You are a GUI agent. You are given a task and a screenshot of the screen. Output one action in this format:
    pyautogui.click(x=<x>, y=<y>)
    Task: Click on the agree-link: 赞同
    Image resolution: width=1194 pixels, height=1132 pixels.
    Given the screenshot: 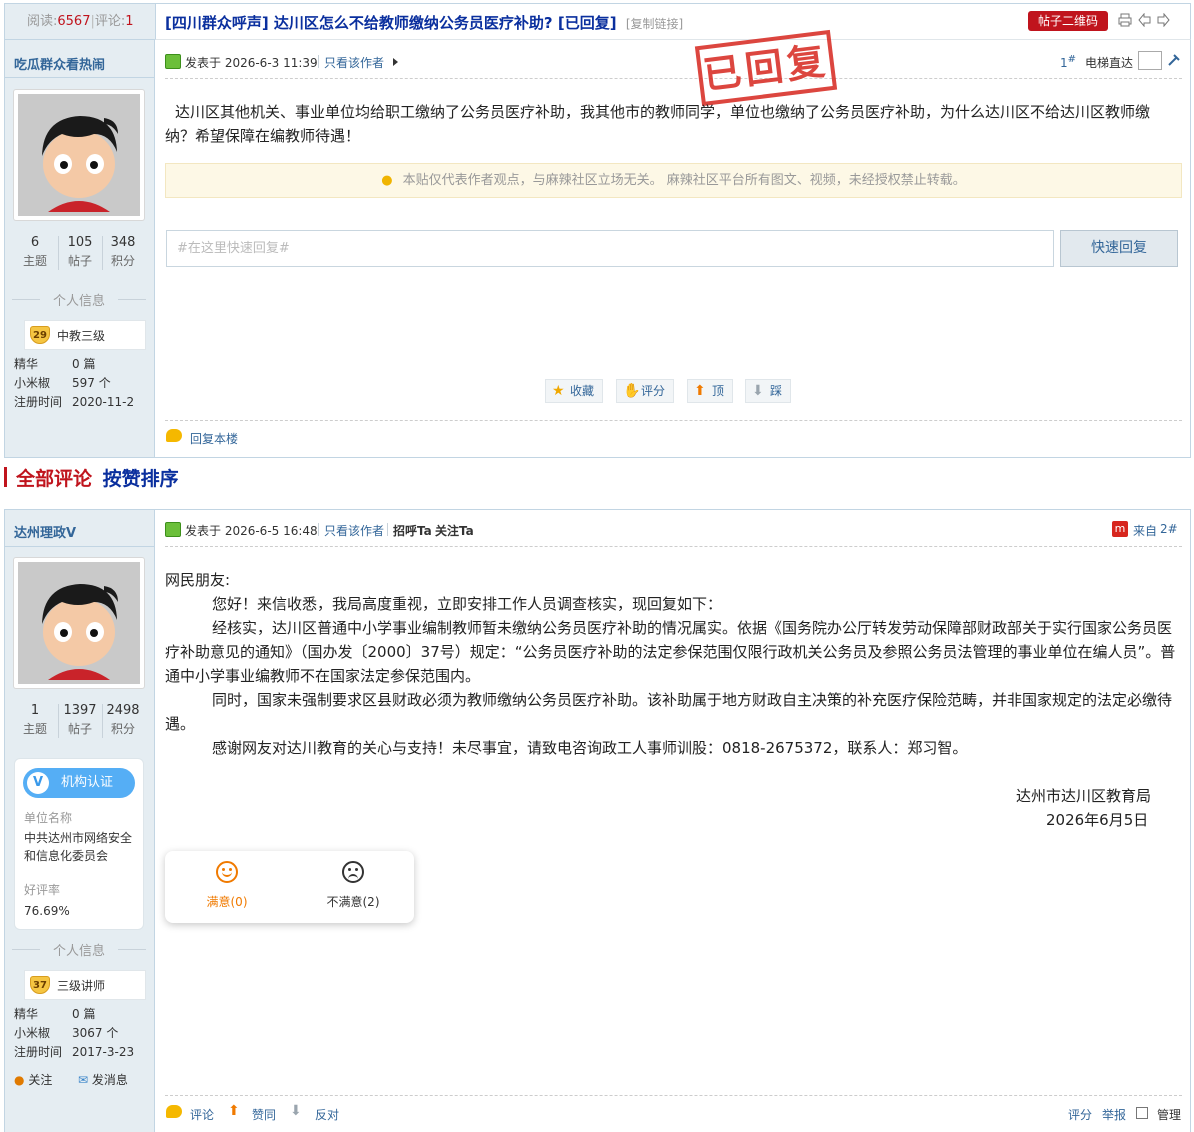 What is the action you would take?
    pyautogui.click(x=264, y=1114)
    